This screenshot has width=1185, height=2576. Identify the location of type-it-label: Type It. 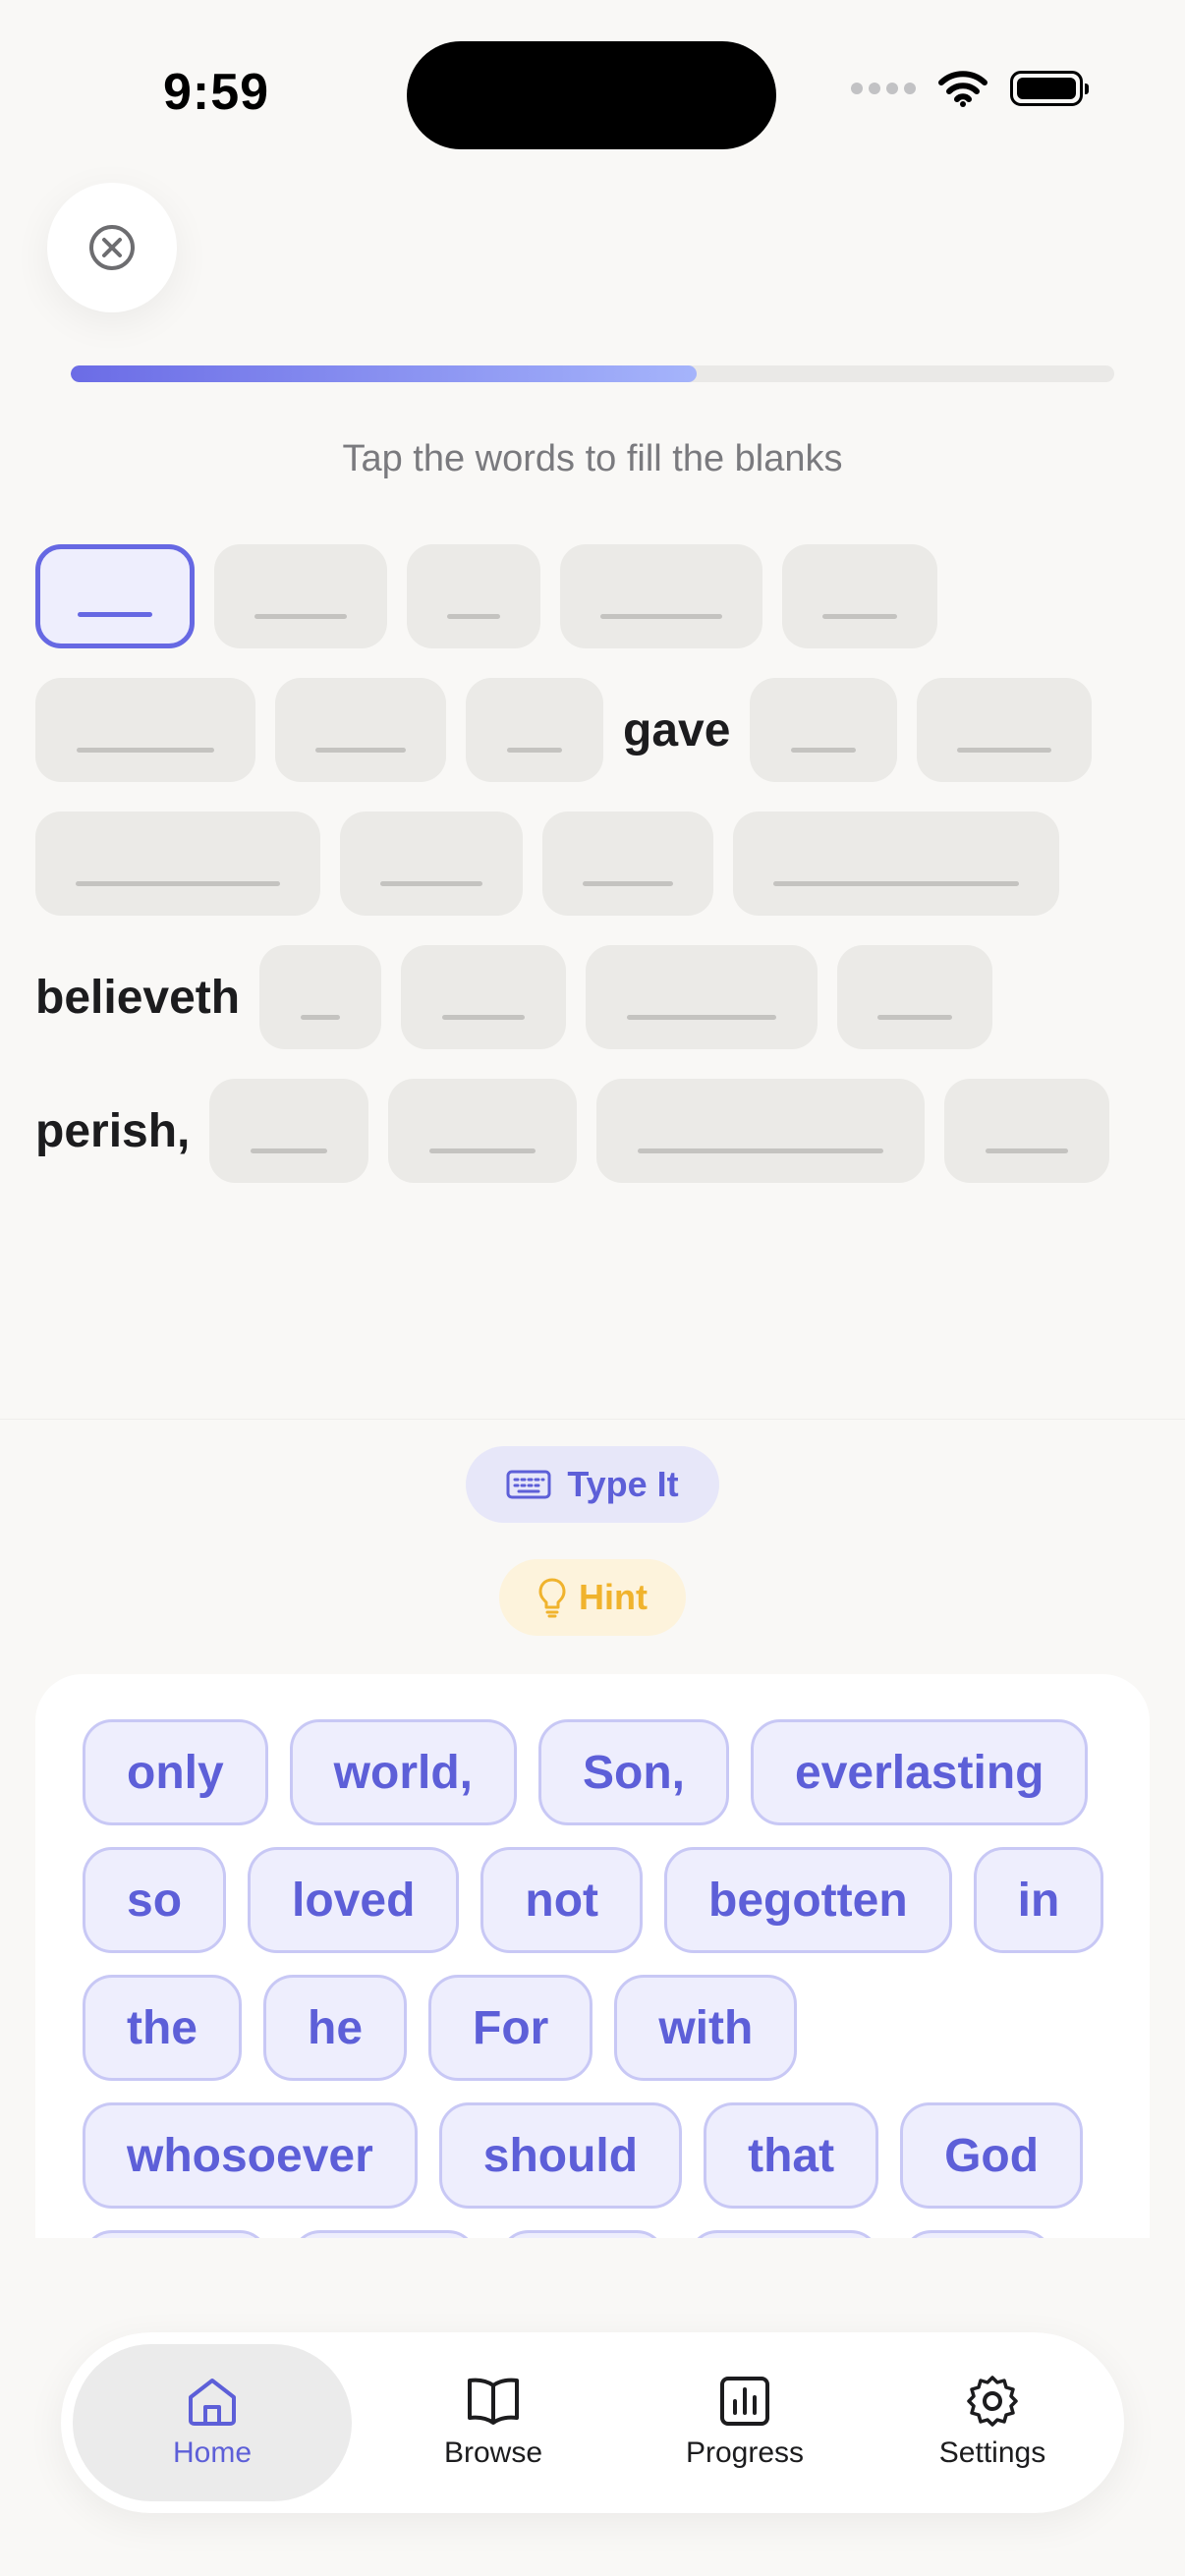
(623, 1484).